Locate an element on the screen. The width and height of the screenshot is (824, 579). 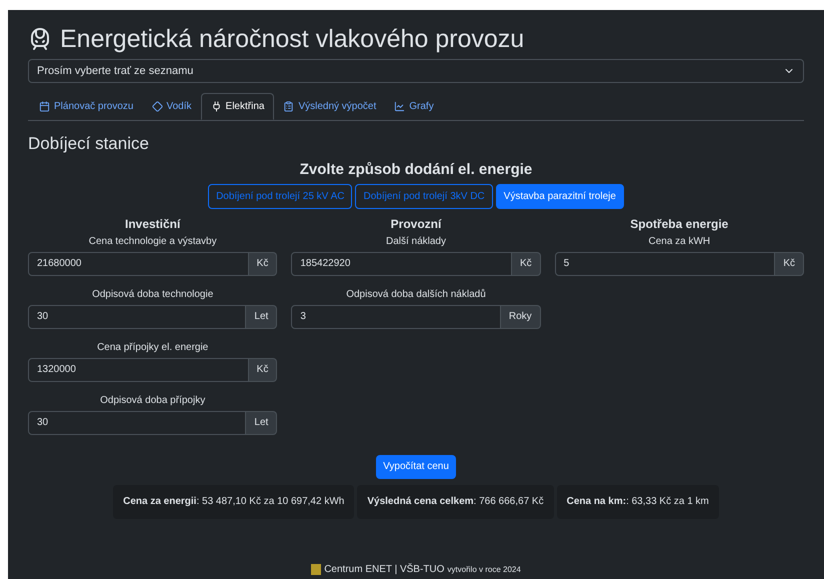
number-field: 5 is located at coordinates (665, 264).